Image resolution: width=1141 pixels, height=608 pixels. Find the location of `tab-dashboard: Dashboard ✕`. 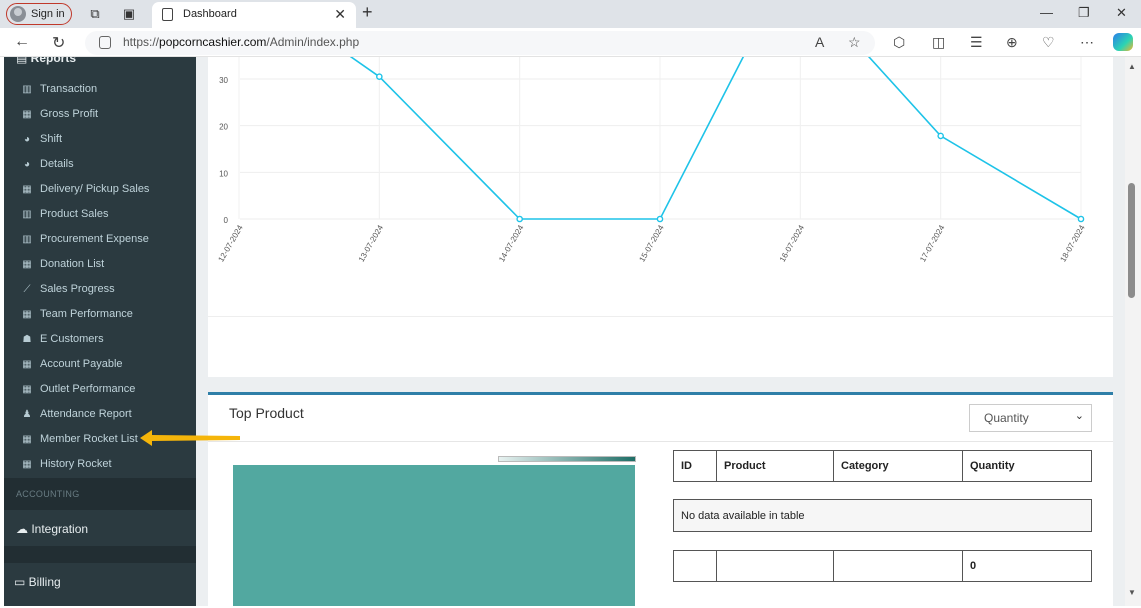

tab-dashboard: Dashboard ✕ is located at coordinates (254, 15).